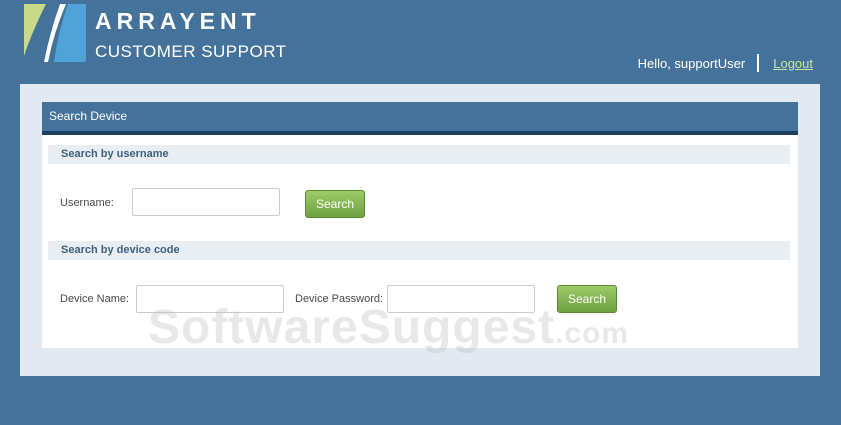  What do you see at coordinates (335, 204) in the screenshot?
I see `search-by-username-button: Search` at bounding box center [335, 204].